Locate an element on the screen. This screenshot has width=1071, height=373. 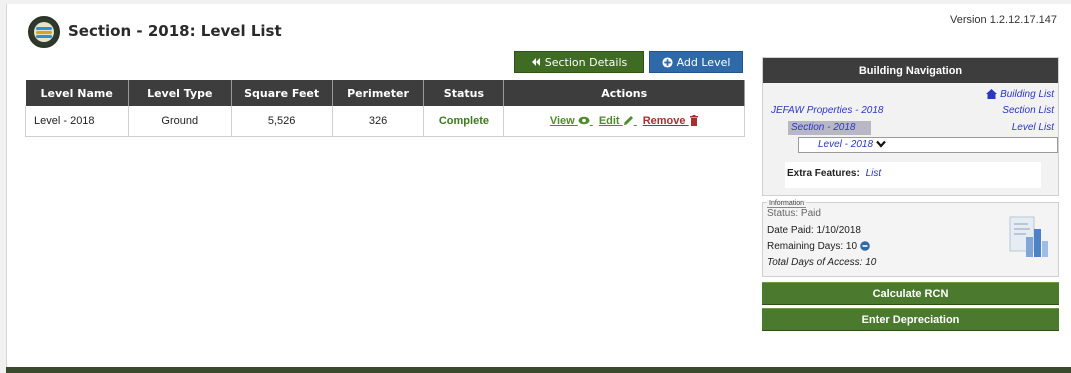
calculate-rcn-button: Calculate RCN is located at coordinates (910, 293).